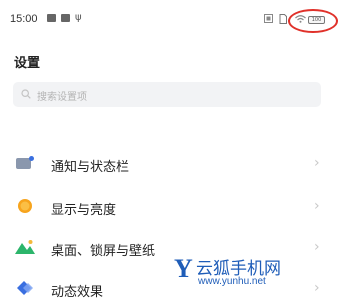 The image size is (353, 300). What do you see at coordinates (232, 281) in the screenshot?
I see `watermark-url: www.yunhu.net` at bounding box center [232, 281].